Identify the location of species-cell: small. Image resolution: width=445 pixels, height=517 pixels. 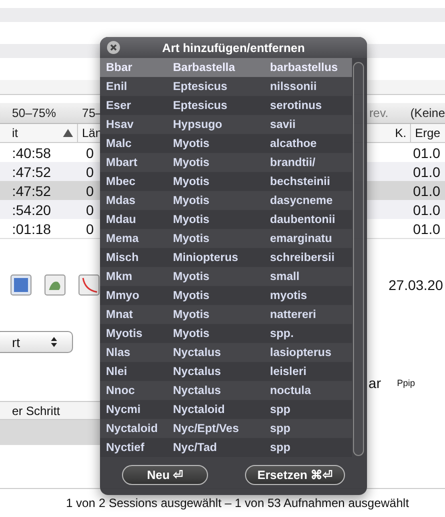
(285, 276).